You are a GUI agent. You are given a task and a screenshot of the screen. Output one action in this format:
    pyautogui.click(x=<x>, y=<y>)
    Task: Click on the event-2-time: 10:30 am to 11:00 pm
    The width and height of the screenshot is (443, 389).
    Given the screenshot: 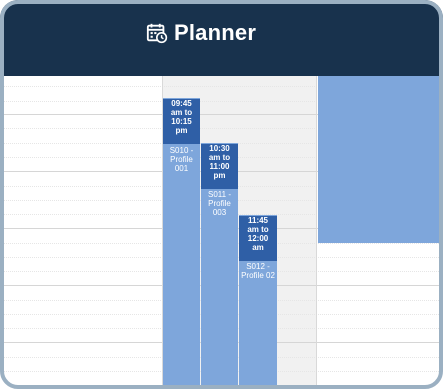 What is the action you would take?
    pyautogui.click(x=219, y=166)
    